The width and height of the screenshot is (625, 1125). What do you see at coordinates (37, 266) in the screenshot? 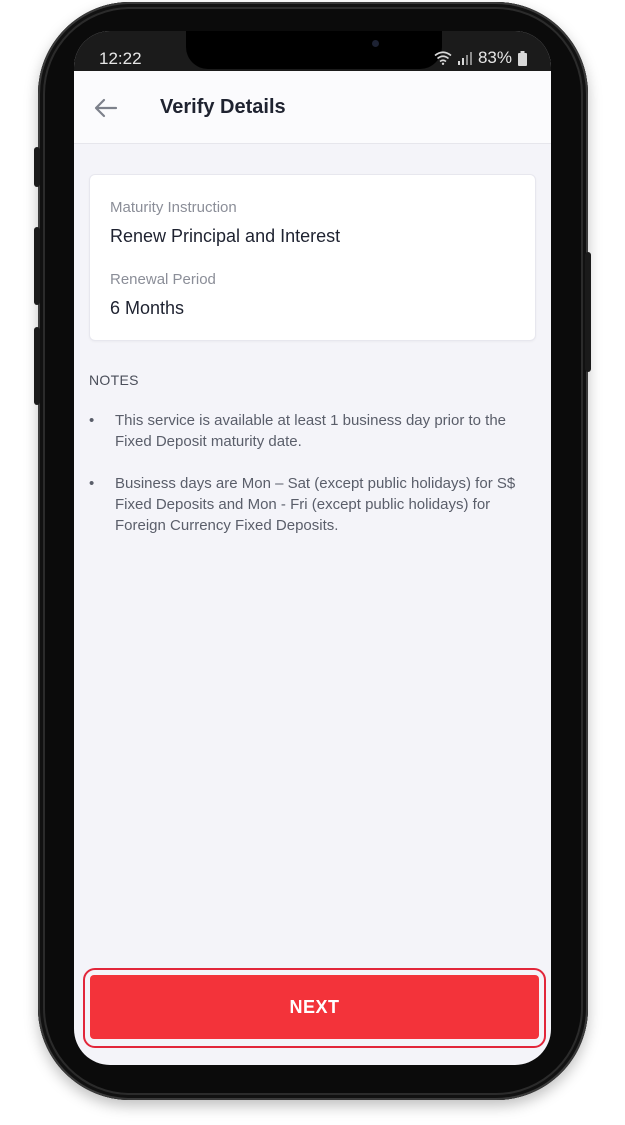
I see `phone-volume-up-button` at bounding box center [37, 266].